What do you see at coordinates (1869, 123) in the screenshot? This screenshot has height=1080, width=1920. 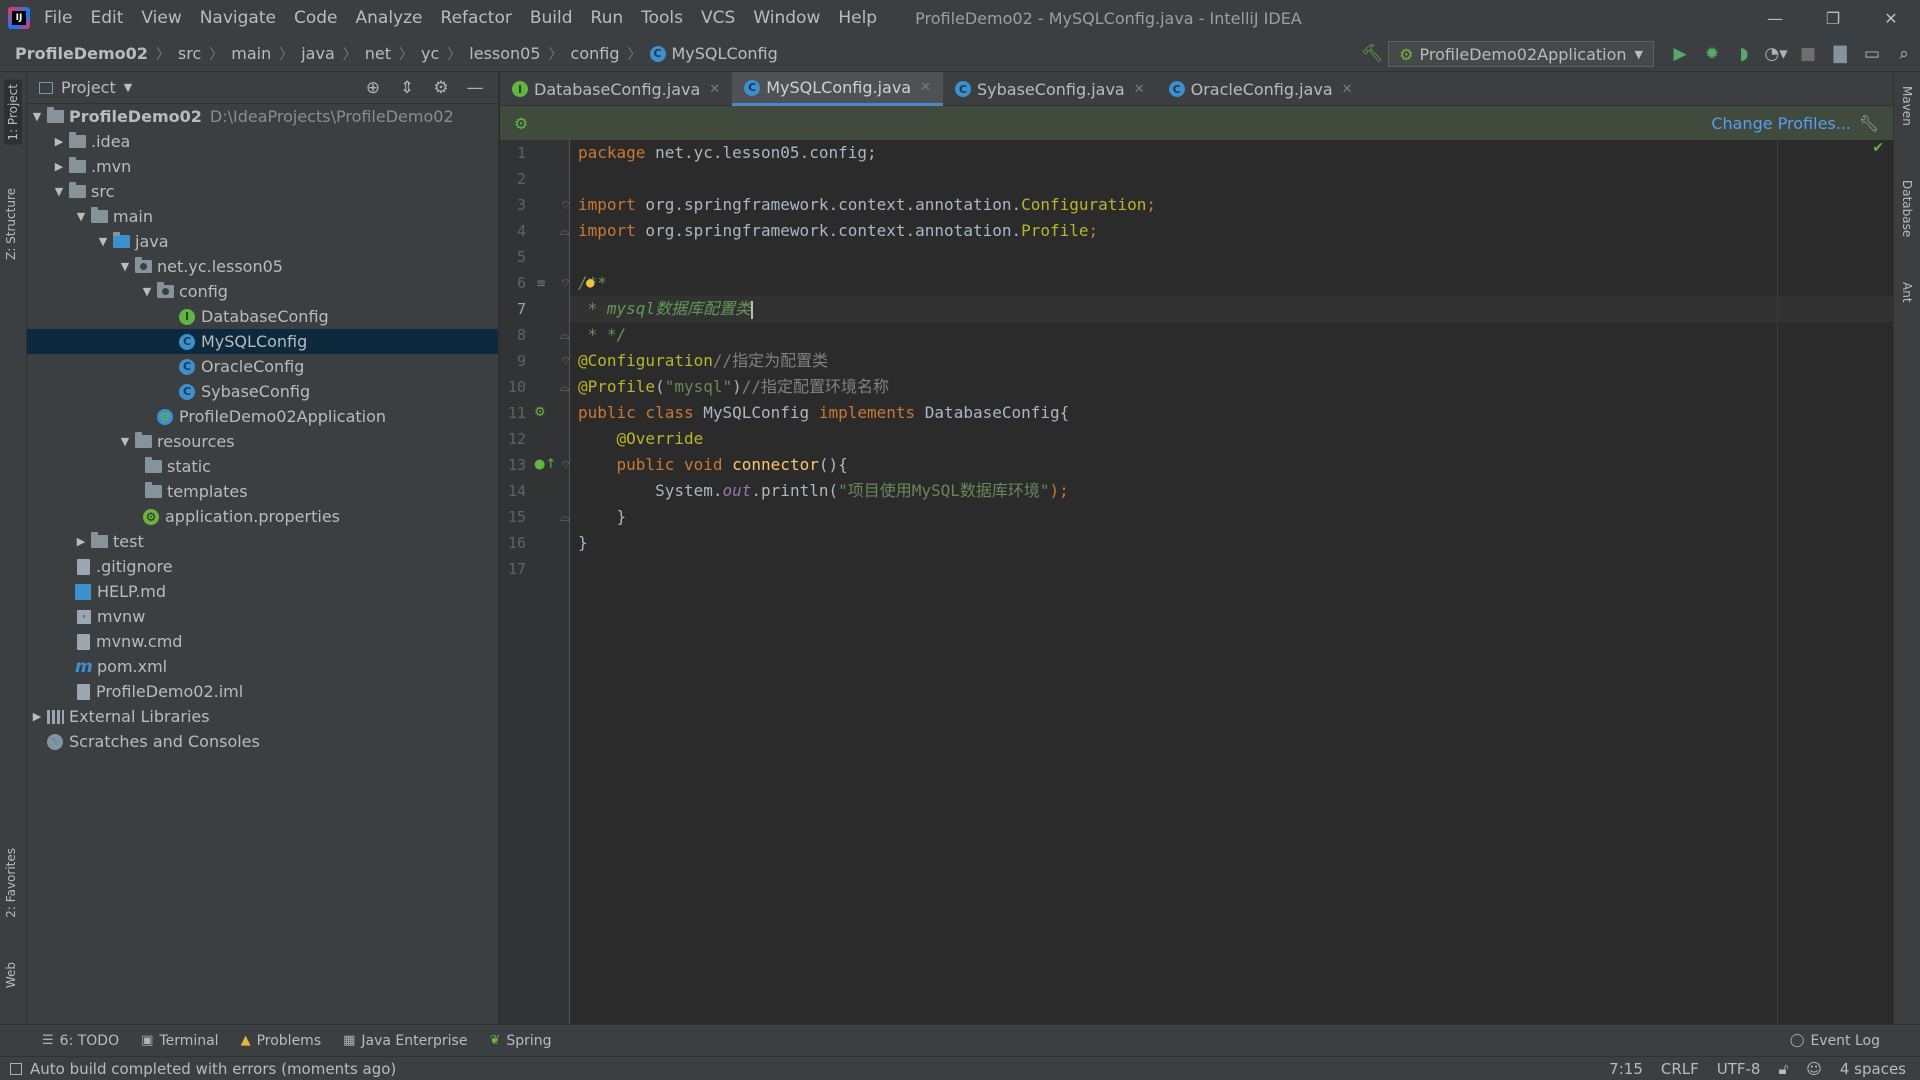 I see `wrench-icon: 🔧︎` at bounding box center [1869, 123].